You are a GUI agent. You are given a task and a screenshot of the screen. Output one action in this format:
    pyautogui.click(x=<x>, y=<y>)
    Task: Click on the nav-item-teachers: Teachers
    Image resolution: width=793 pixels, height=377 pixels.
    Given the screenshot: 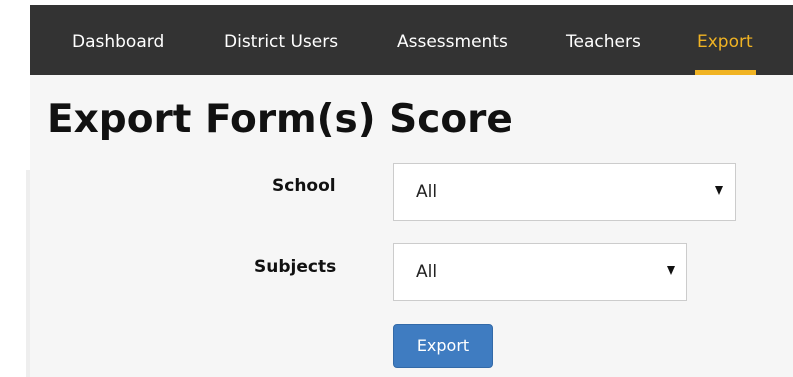 What is the action you would take?
    pyautogui.click(x=603, y=35)
    